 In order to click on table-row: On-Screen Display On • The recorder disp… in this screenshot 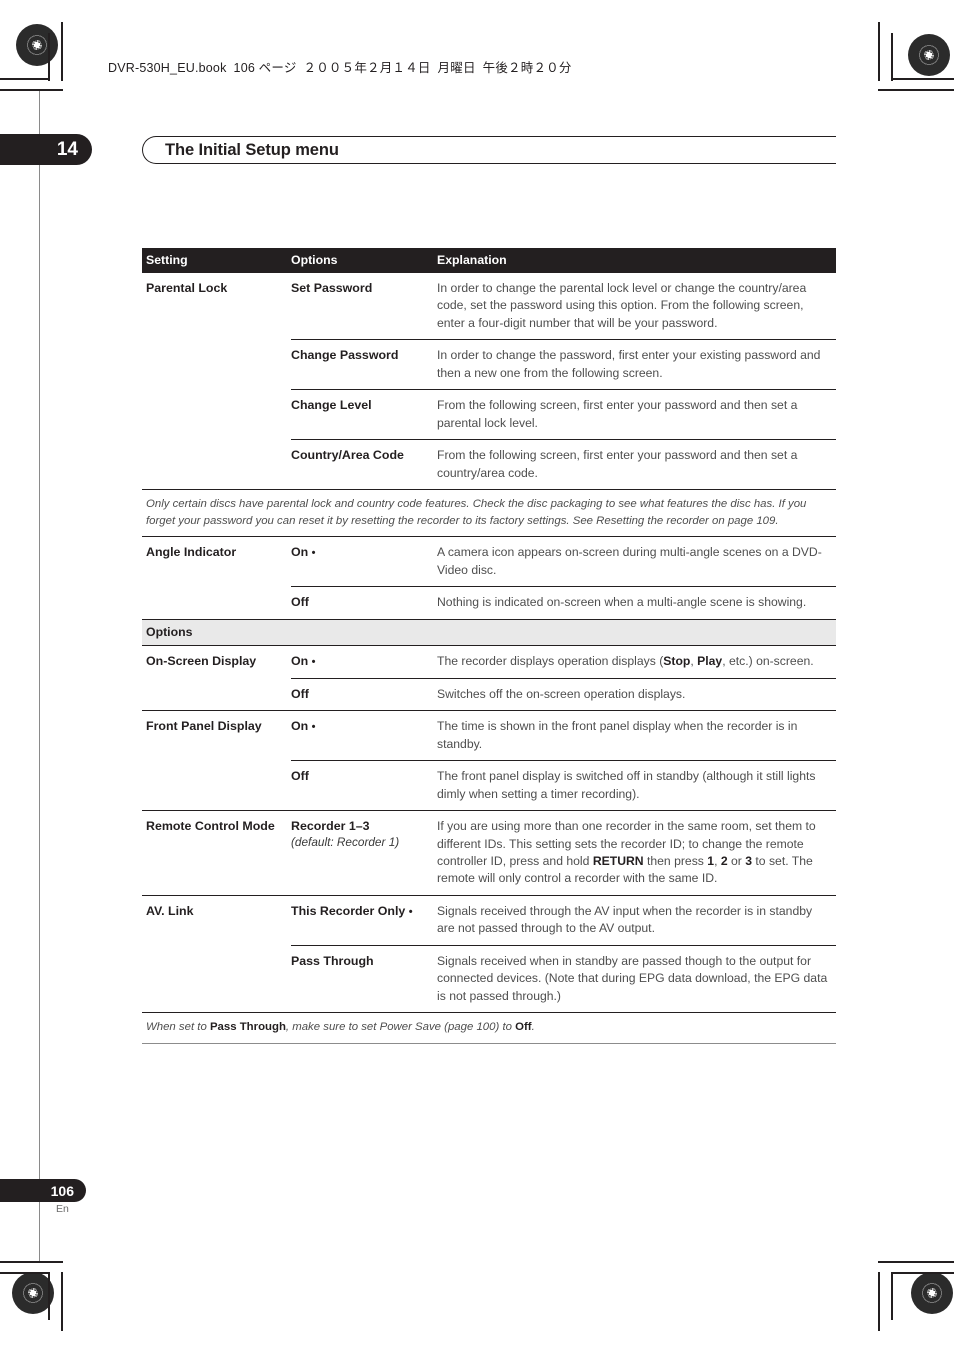, I will do `click(489, 661)`.